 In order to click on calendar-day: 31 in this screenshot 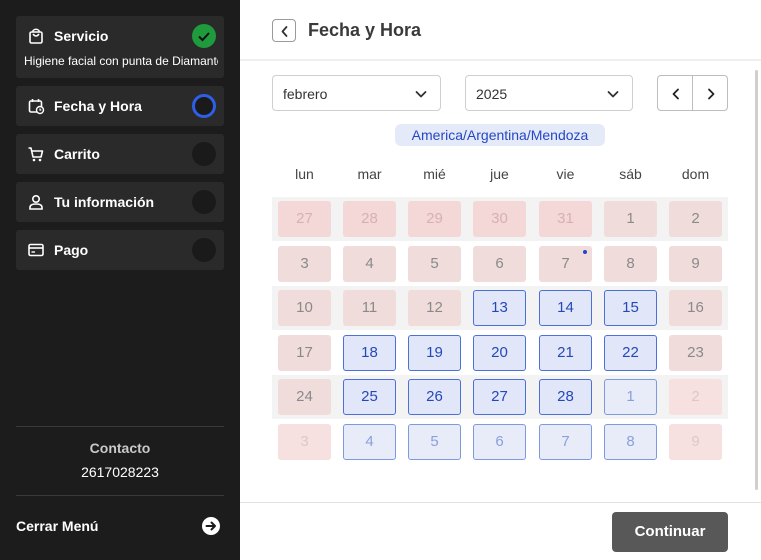, I will do `click(565, 219)`.